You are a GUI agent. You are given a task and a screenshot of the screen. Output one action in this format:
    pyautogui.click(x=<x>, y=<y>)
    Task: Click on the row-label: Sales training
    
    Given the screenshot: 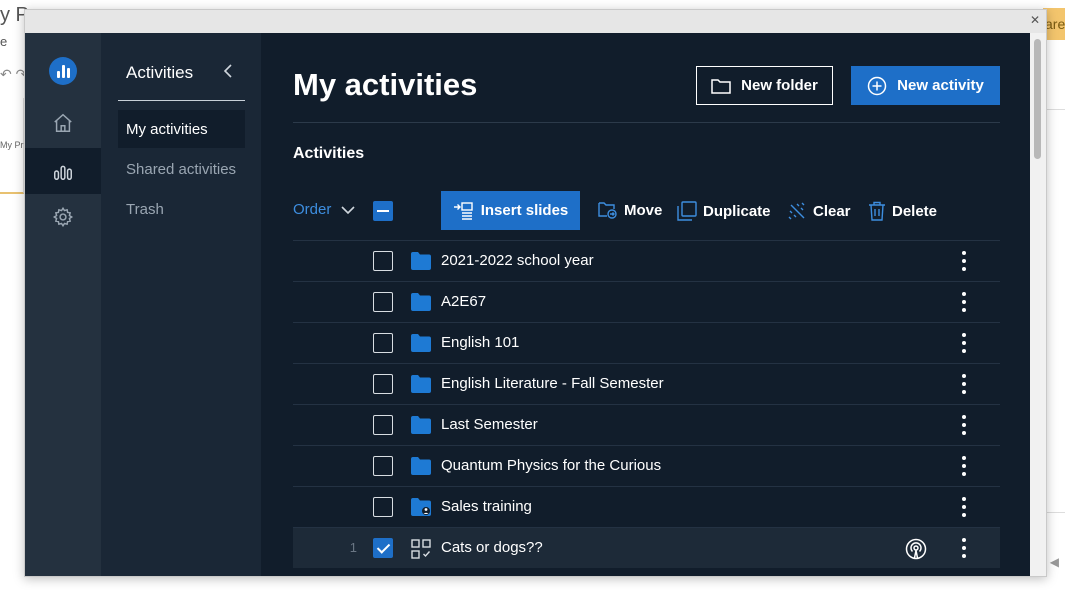 What is the action you would take?
    pyautogui.click(x=486, y=506)
    